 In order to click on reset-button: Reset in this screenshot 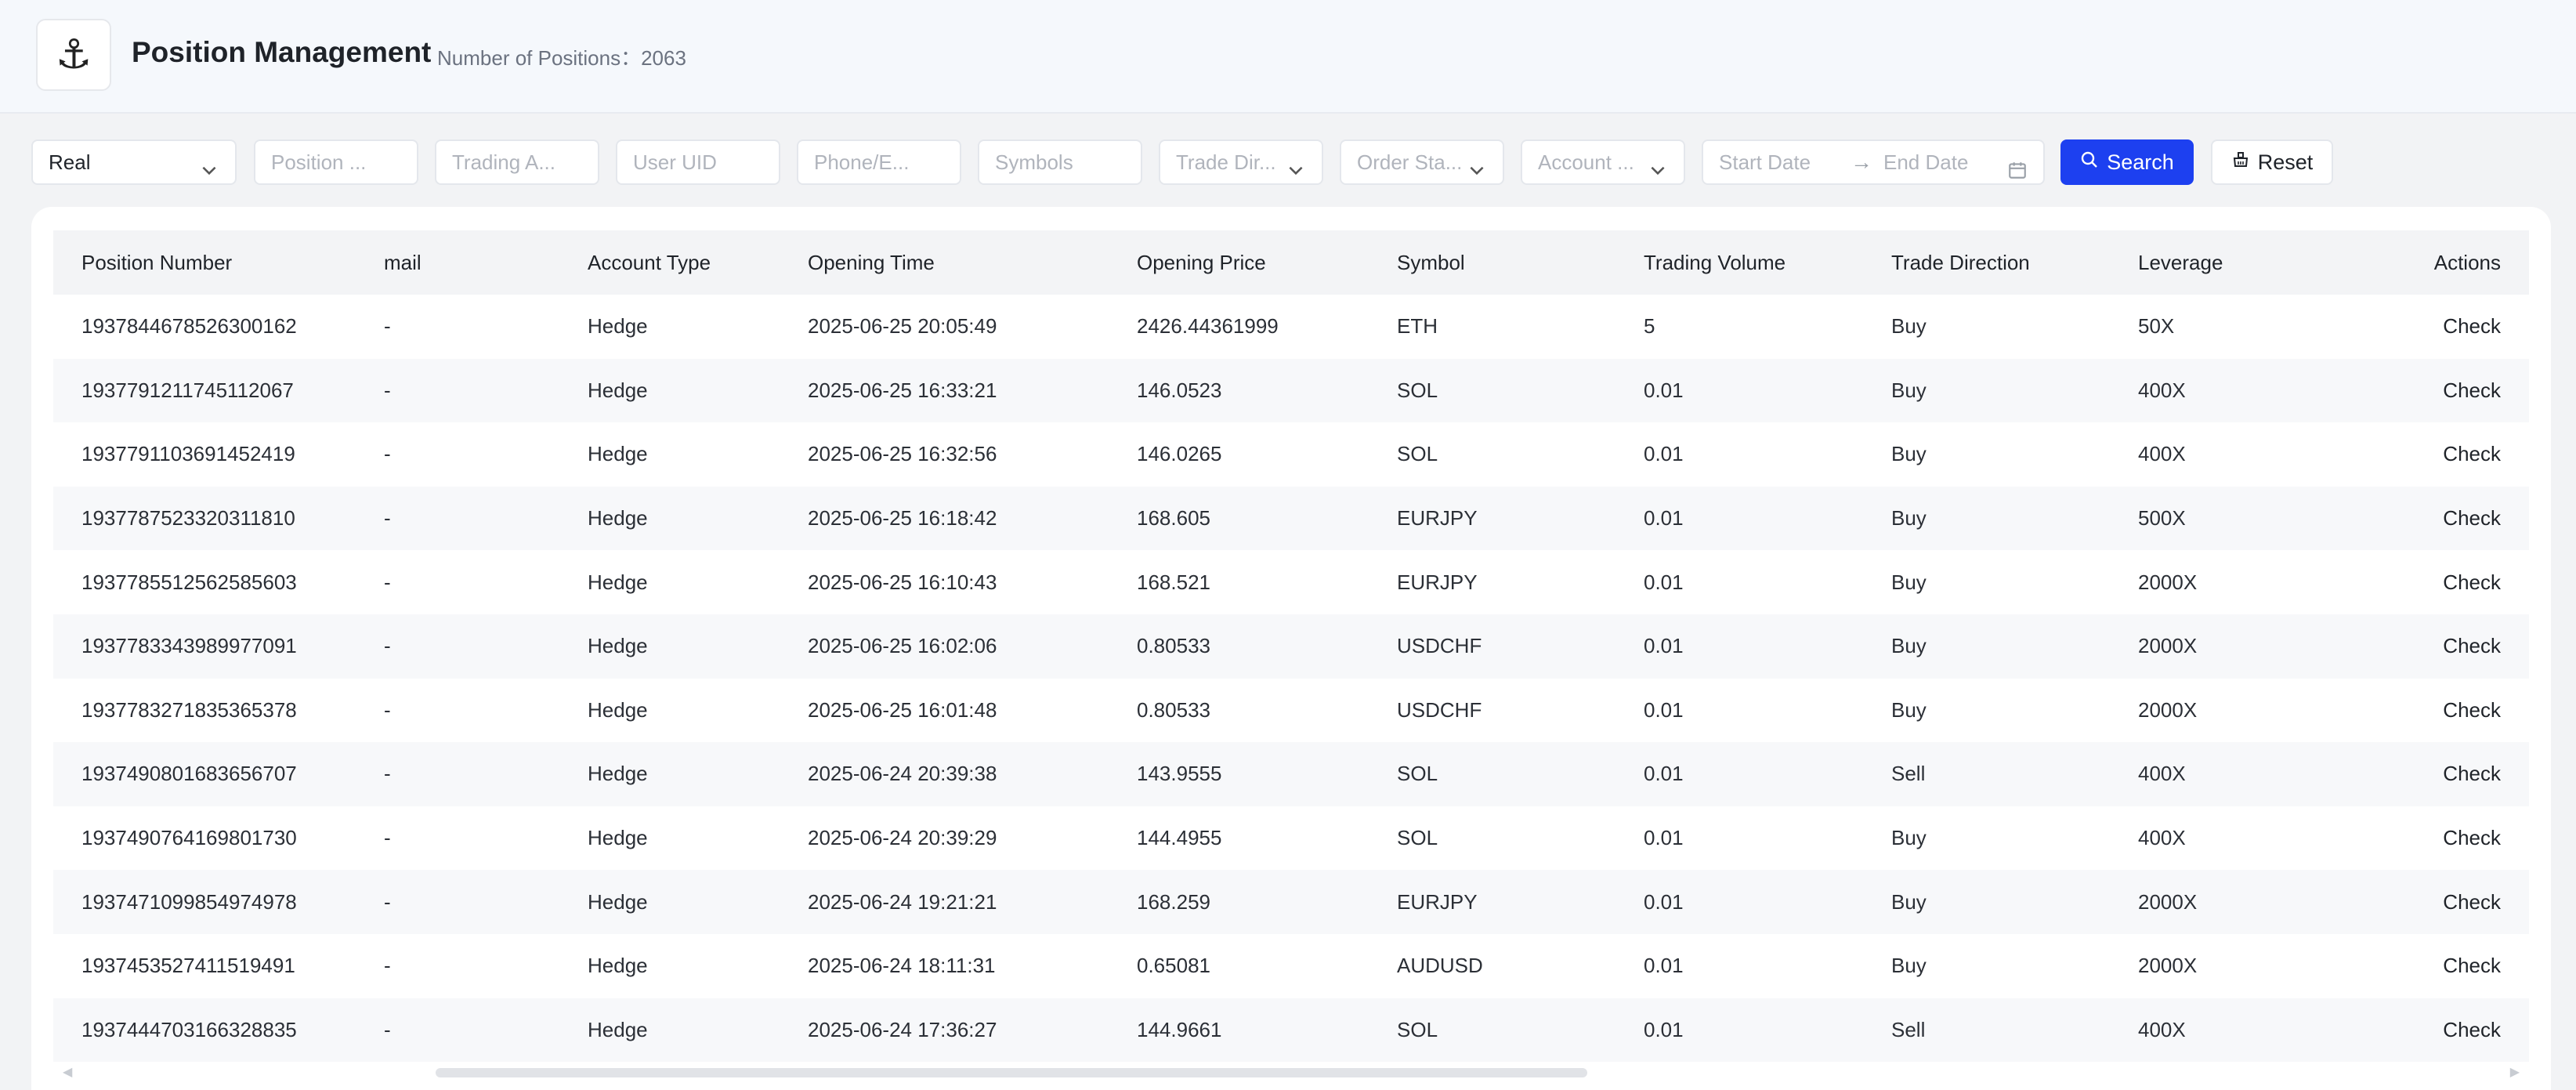, I will do `click(2272, 162)`.